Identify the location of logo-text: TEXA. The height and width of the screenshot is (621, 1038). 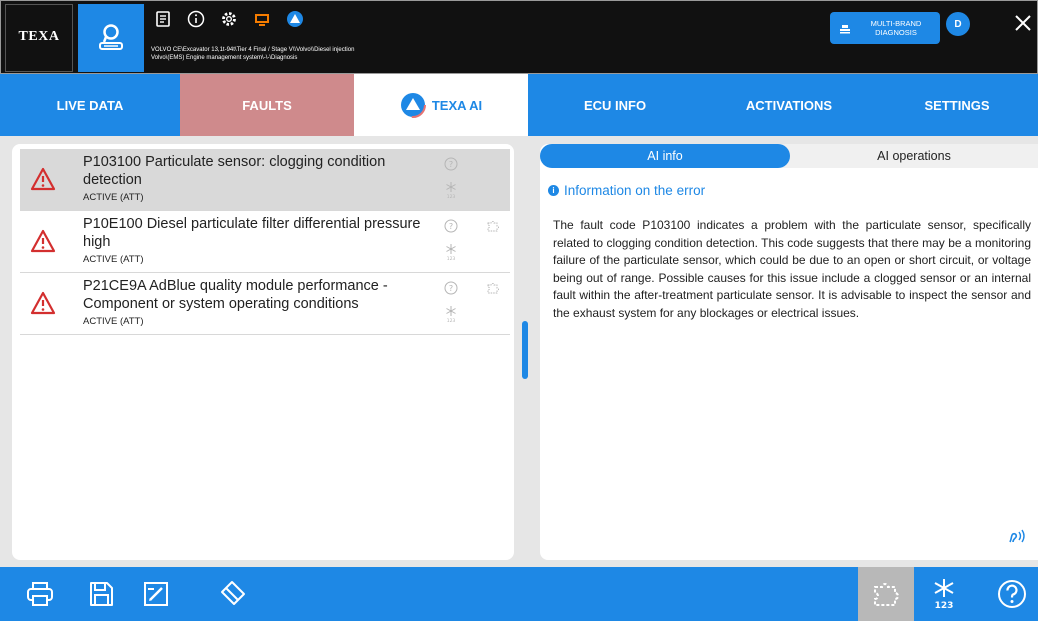
(39, 36).